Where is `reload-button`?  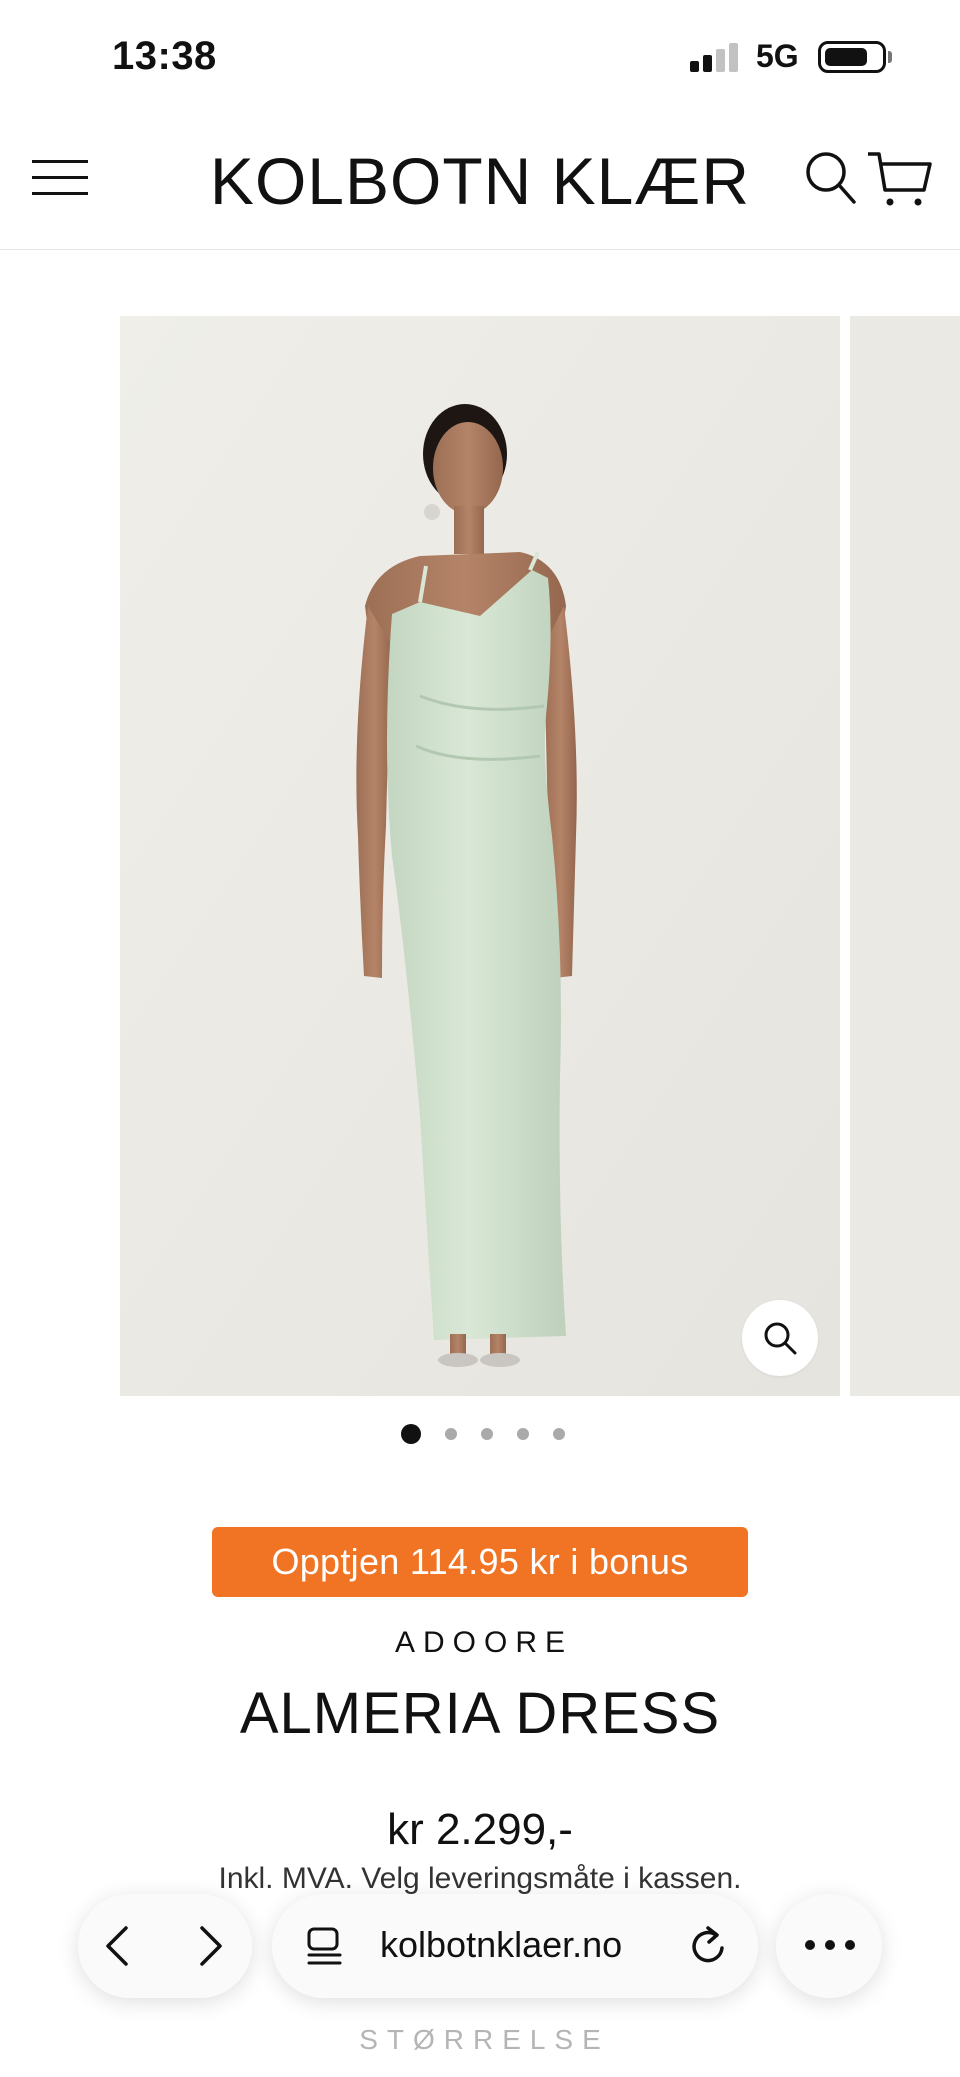 reload-button is located at coordinates (709, 1946).